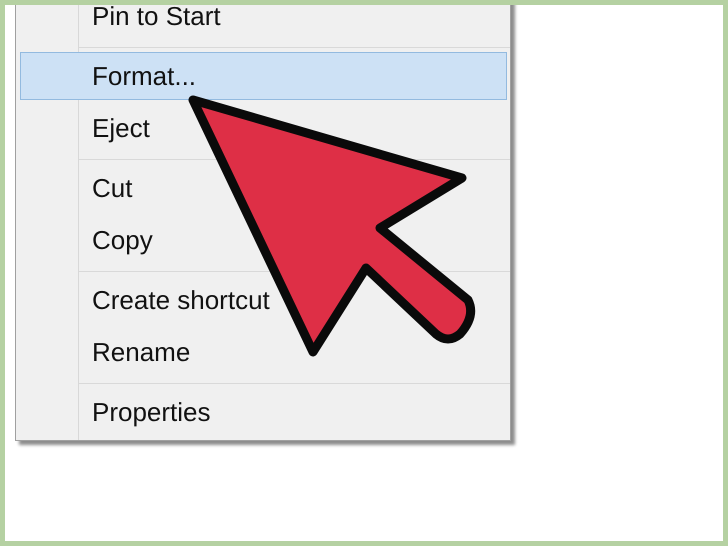 Image resolution: width=728 pixels, height=546 pixels. I want to click on menu-item: Copy, so click(263, 240).